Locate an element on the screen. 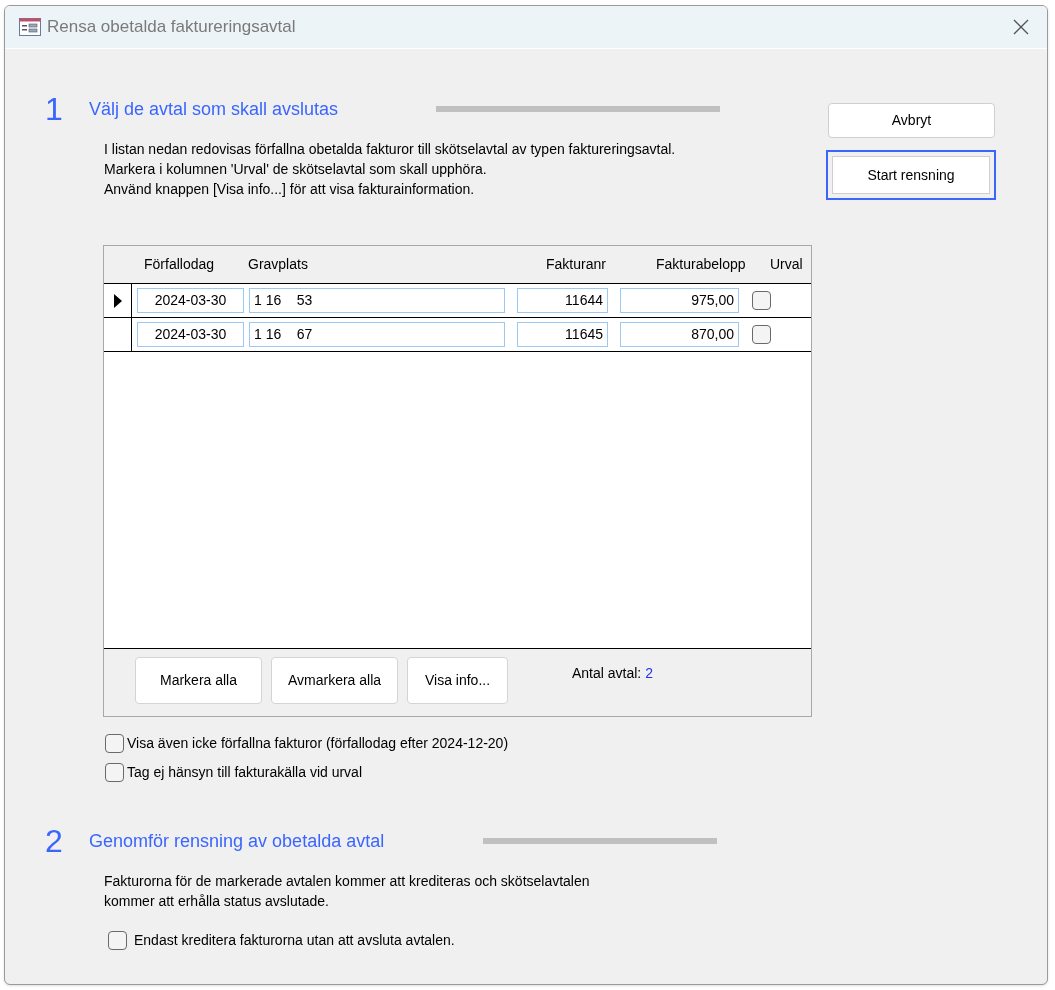 The image size is (1055, 990). column-header: Urval is located at coordinates (786, 264).